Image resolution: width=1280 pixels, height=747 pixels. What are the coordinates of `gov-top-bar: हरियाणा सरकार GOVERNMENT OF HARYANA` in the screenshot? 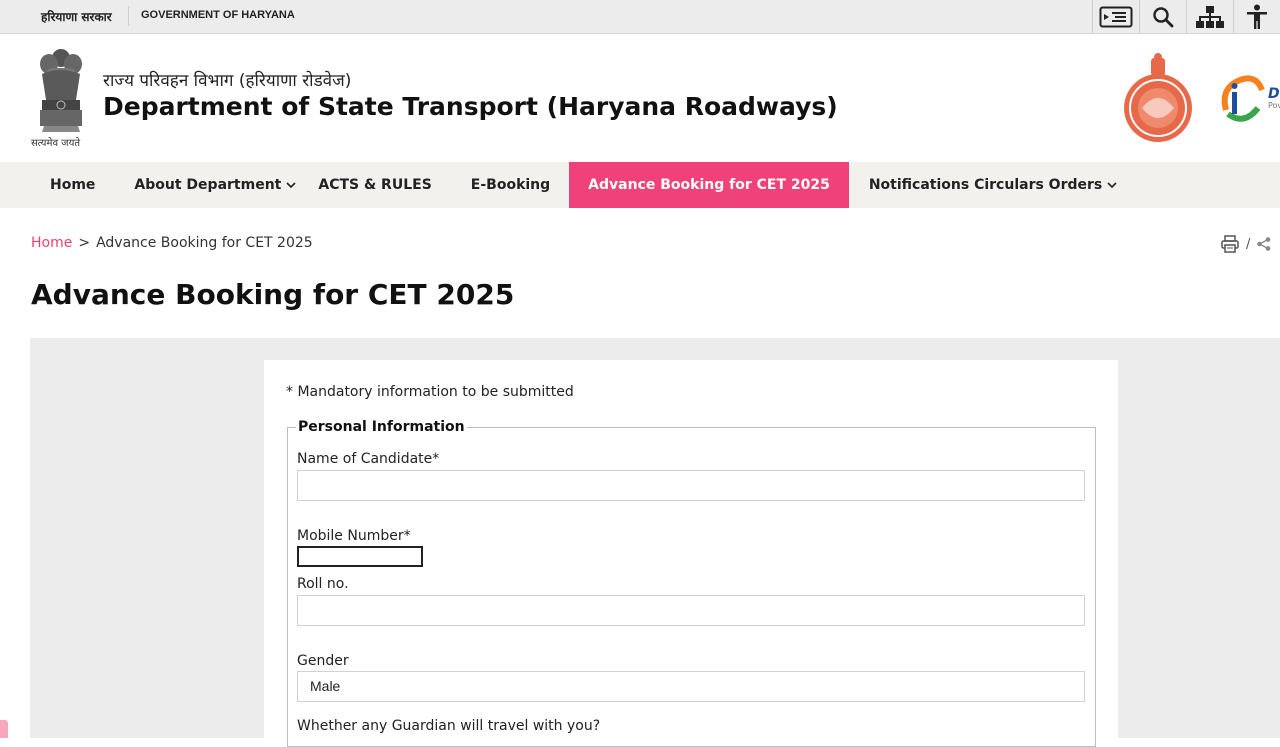 It's located at (640, 17).